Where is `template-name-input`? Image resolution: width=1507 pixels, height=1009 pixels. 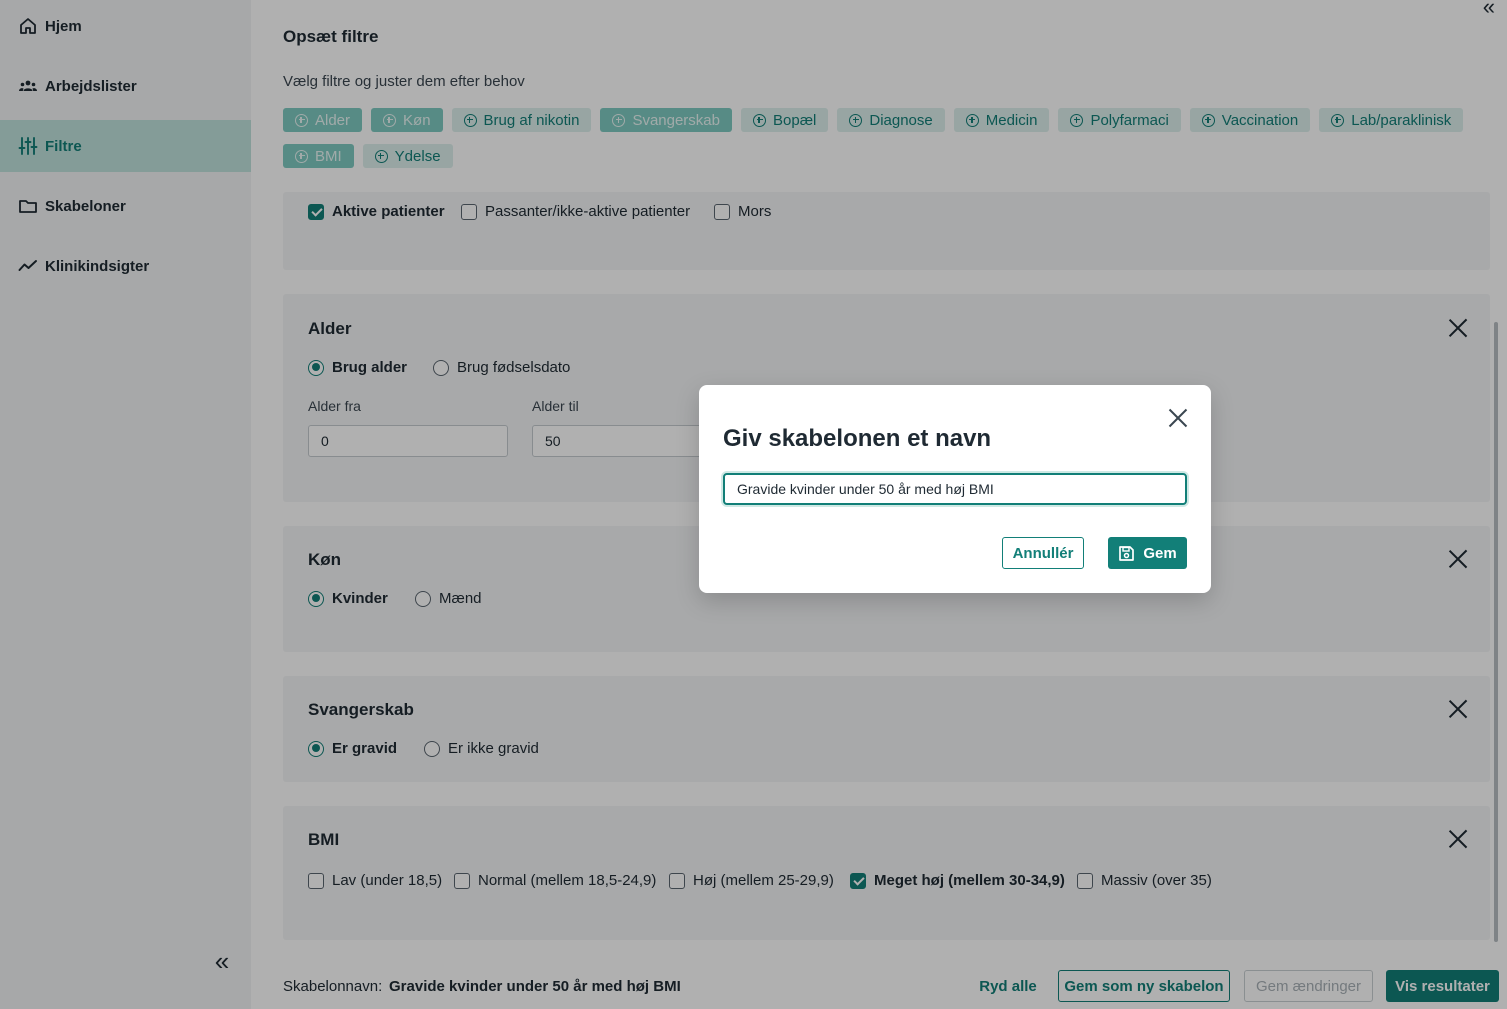
template-name-input is located at coordinates (955, 489).